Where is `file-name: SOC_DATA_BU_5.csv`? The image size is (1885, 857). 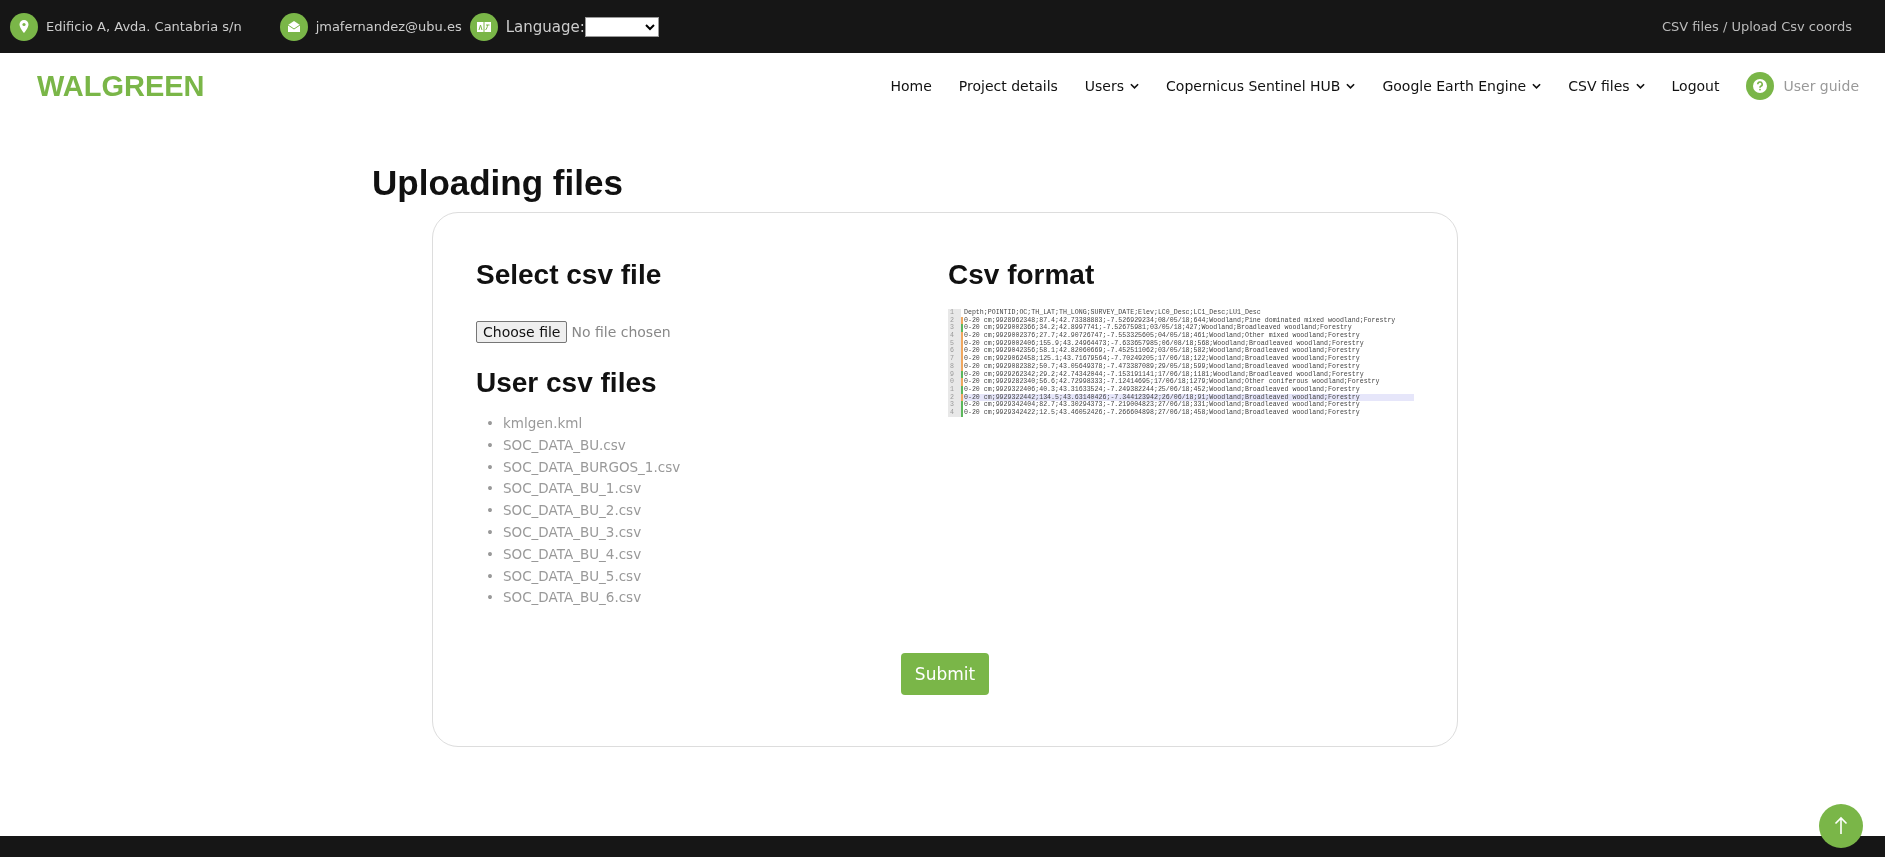 file-name: SOC_DATA_BU_5.csv is located at coordinates (572, 576).